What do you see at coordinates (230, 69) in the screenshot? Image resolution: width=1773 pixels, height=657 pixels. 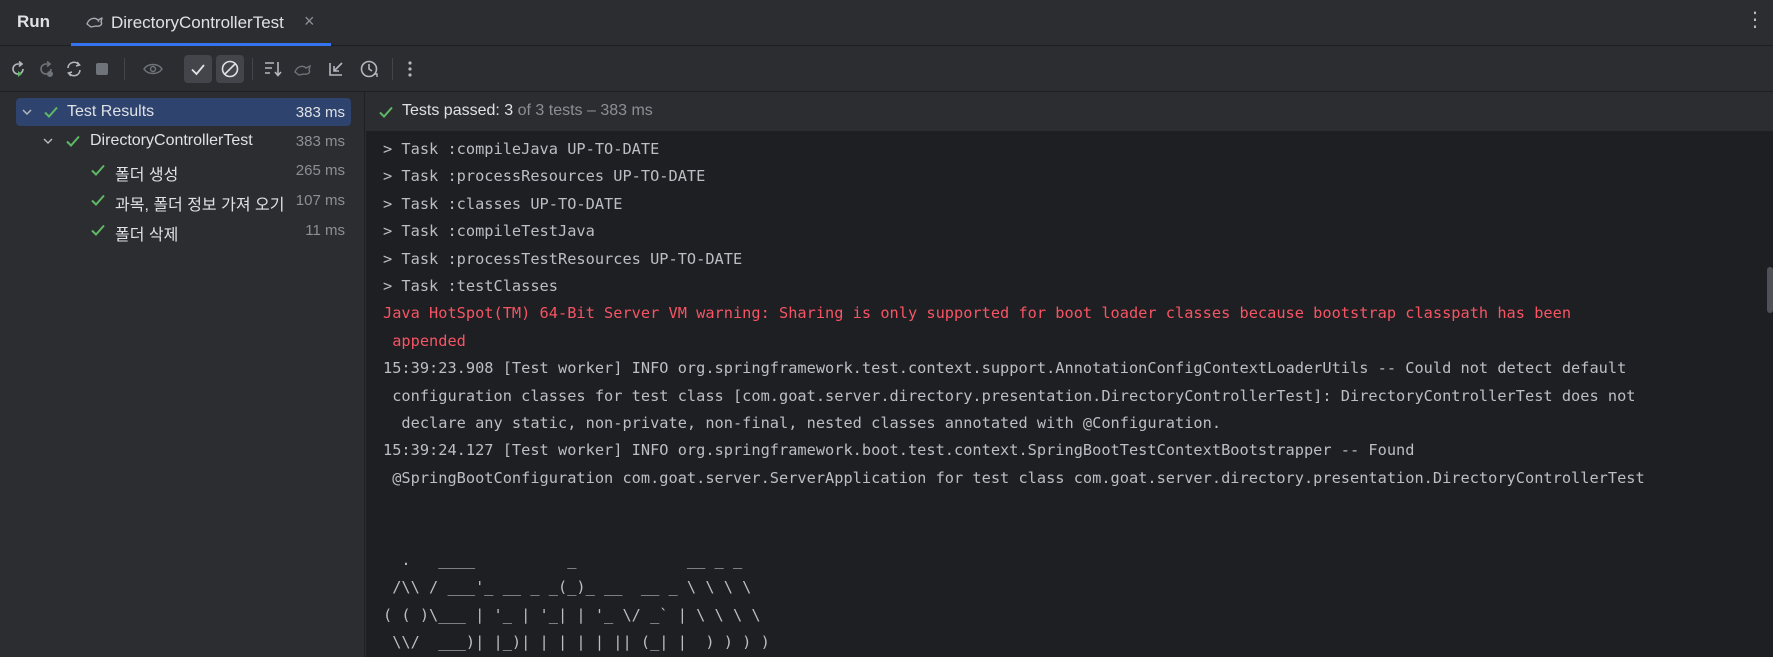 I see `show-ignored-icon` at bounding box center [230, 69].